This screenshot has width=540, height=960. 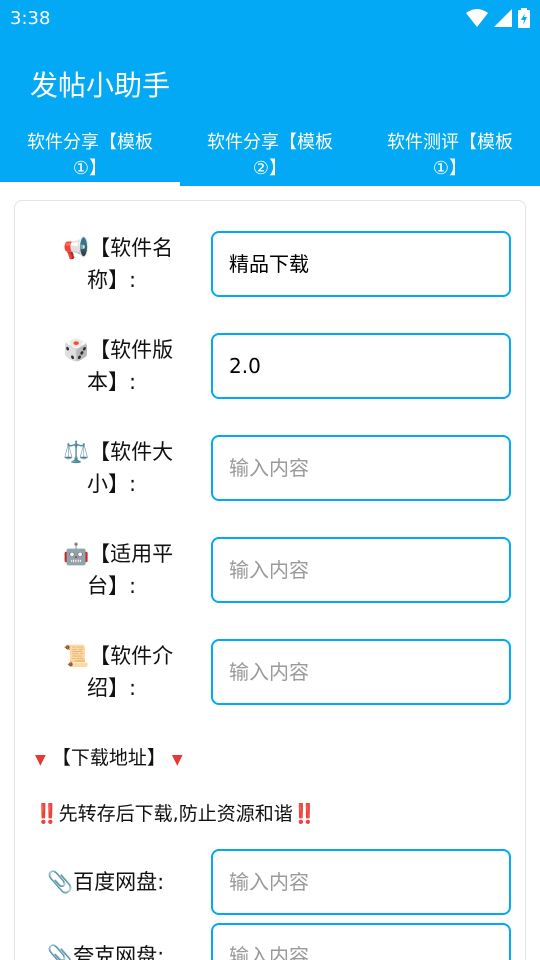 What do you see at coordinates (131, 656) in the screenshot?
I see `label-text: 【软件介` at bounding box center [131, 656].